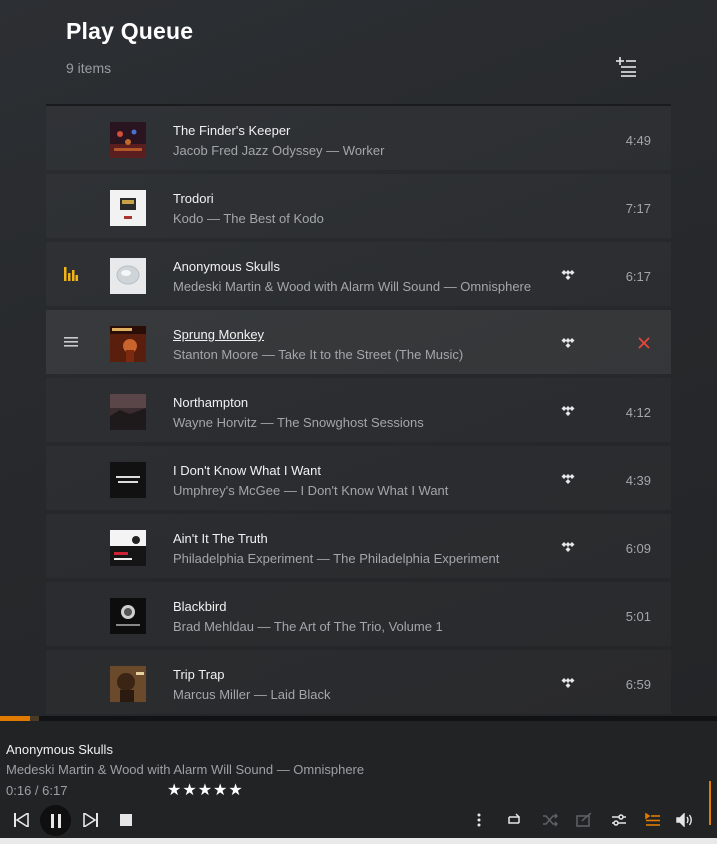 The width and height of the screenshot is (717, 844). Describe the element at coordinates (199, 674) in the screenshot. I see `track-title: Trip Trap` at that location.